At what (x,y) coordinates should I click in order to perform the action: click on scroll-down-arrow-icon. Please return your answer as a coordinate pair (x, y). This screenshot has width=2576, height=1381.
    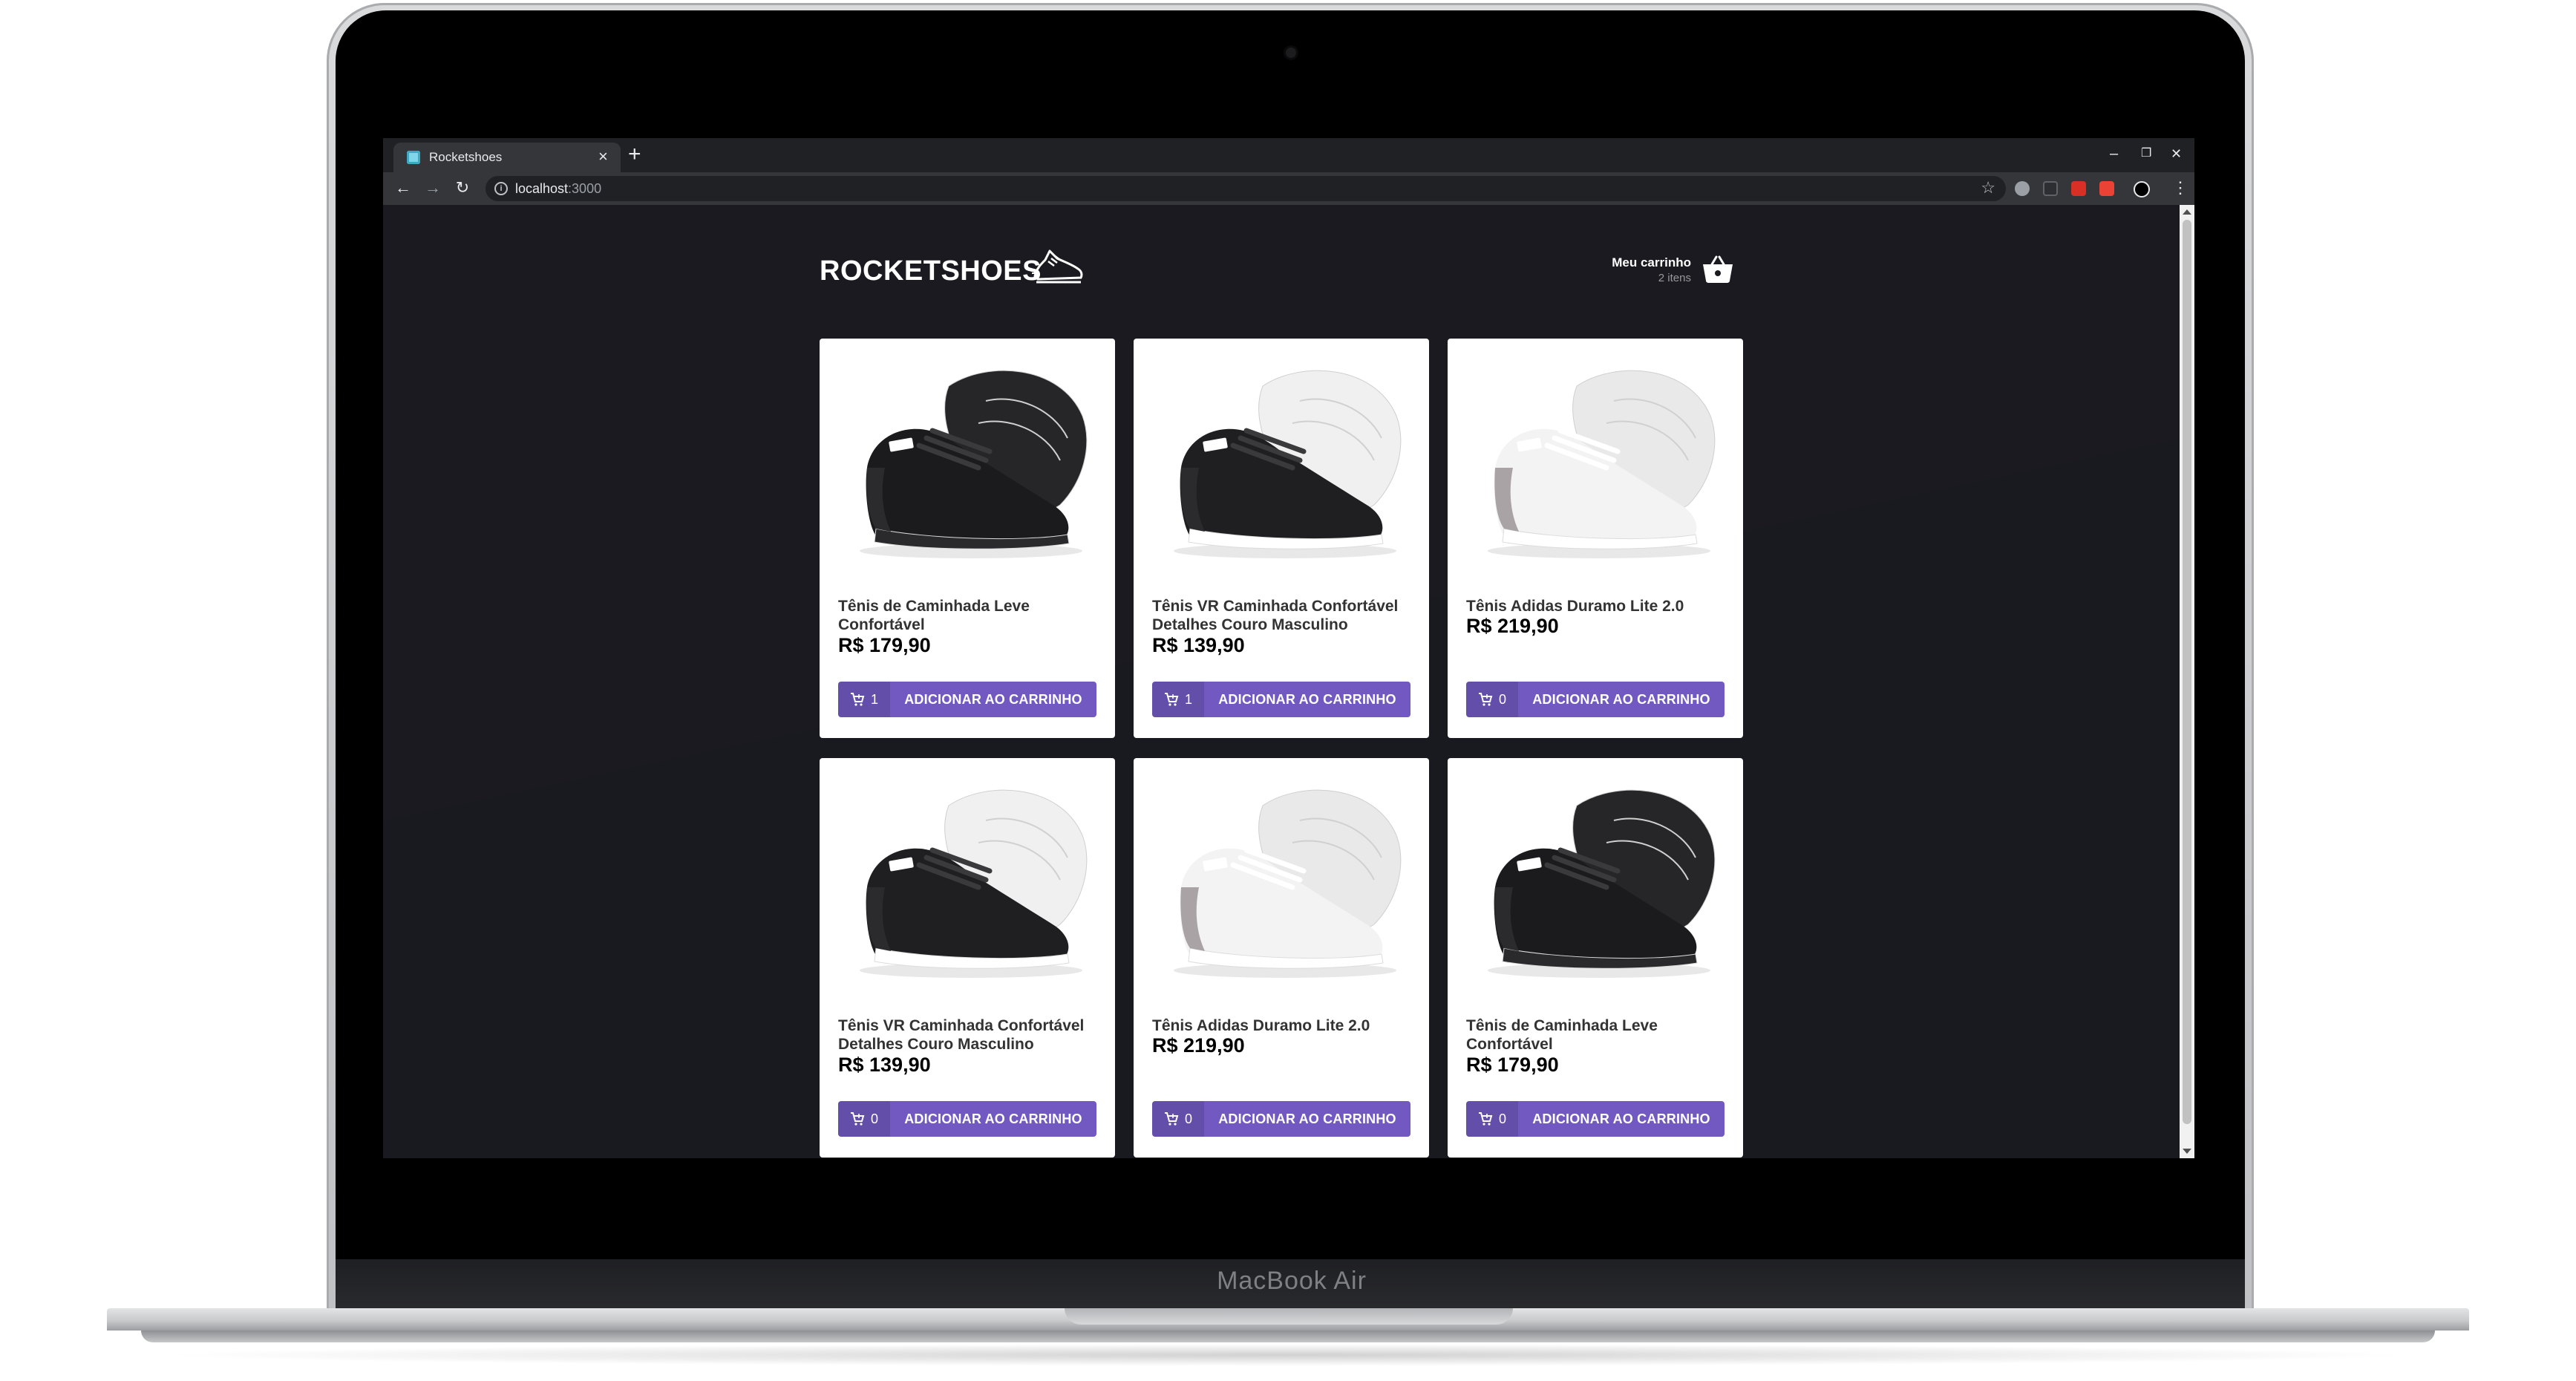
    Looking at the image, I should click on (2187, 1151).